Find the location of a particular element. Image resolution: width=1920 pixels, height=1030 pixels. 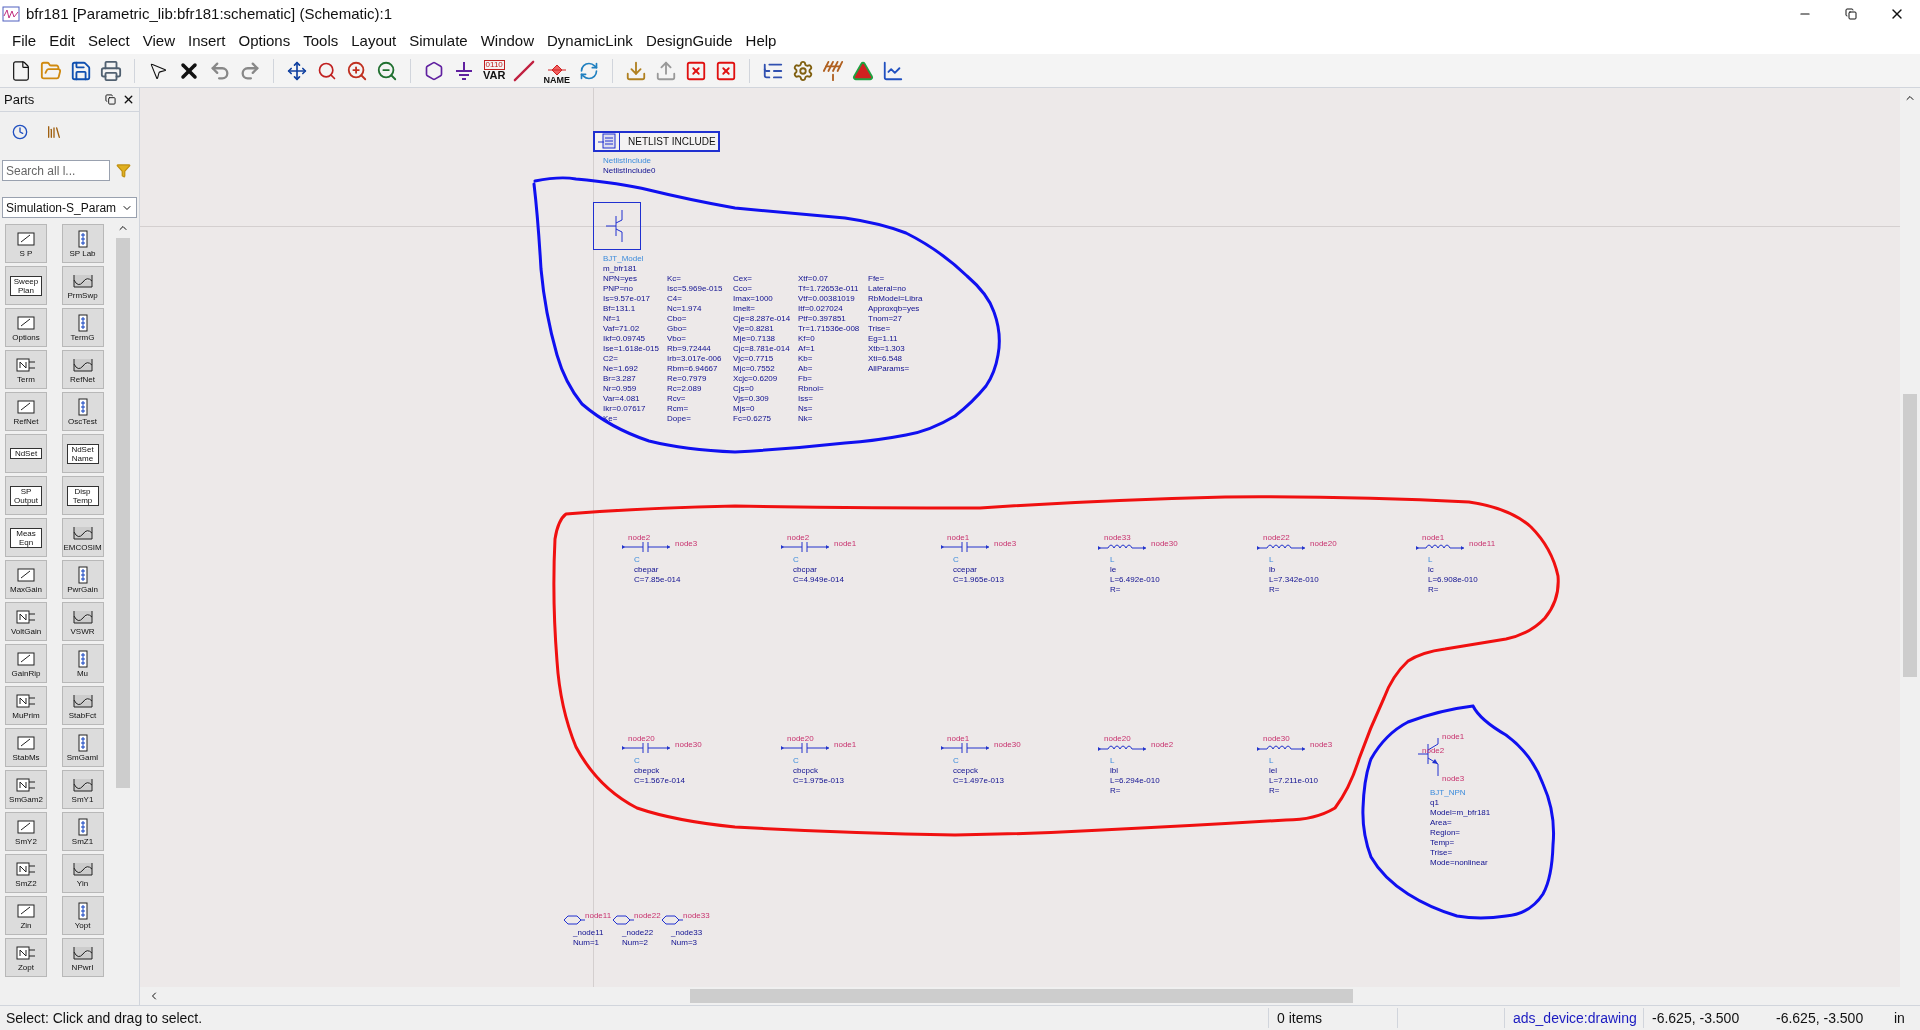

node-label: node33 is located at coordinates (696, 915).